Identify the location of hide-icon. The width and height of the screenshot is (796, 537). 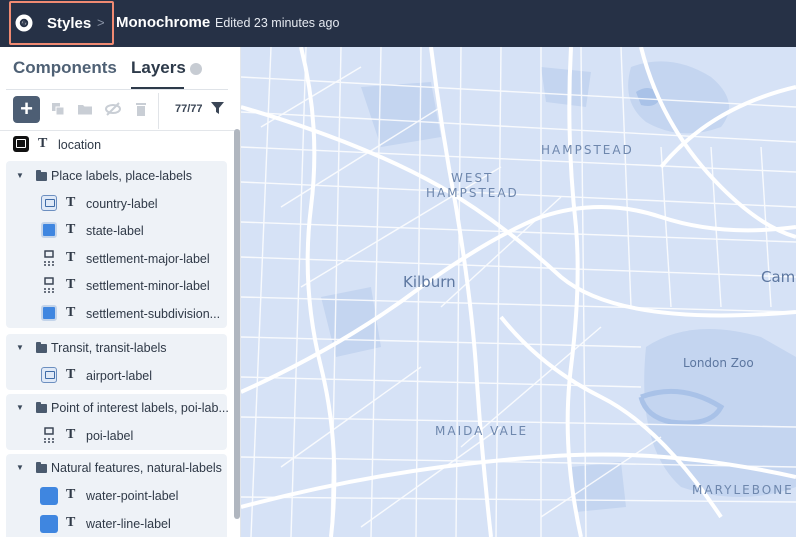
(113, 109).